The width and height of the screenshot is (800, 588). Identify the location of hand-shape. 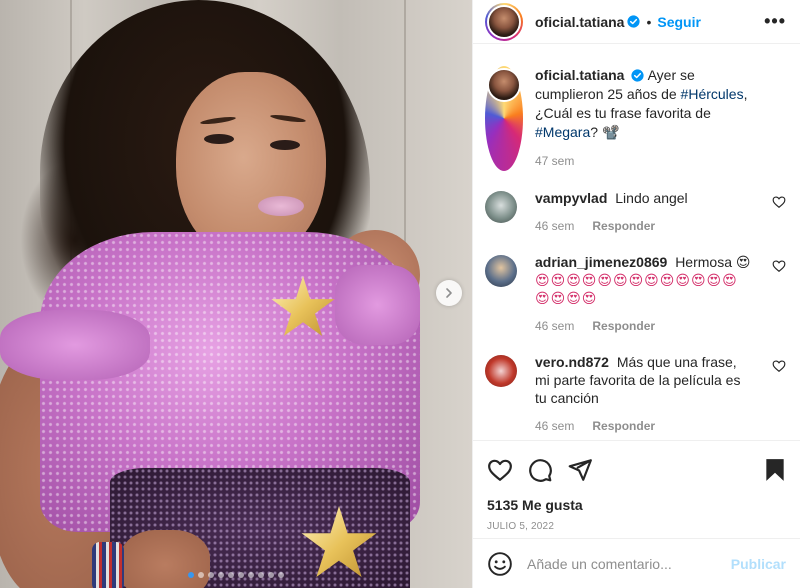
(165, 559).